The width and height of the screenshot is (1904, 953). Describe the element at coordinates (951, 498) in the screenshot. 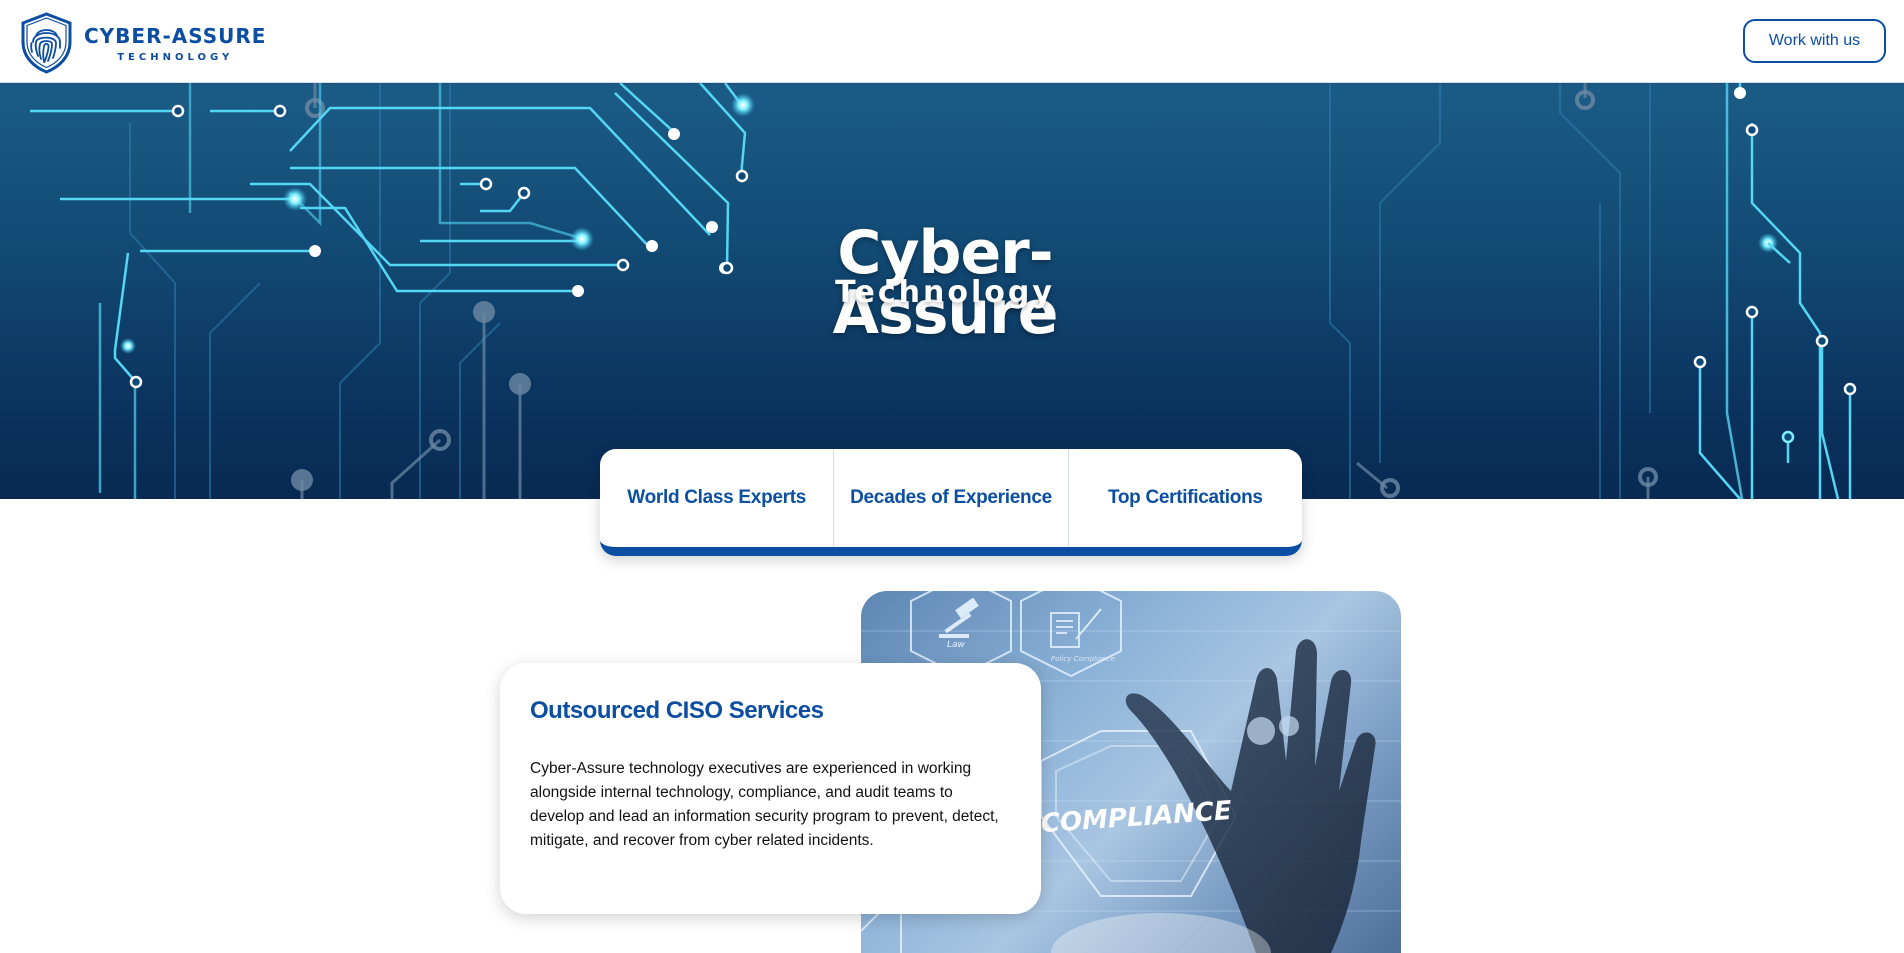

I see `feature-decades-of-experience: Decades of Experience` at that location.